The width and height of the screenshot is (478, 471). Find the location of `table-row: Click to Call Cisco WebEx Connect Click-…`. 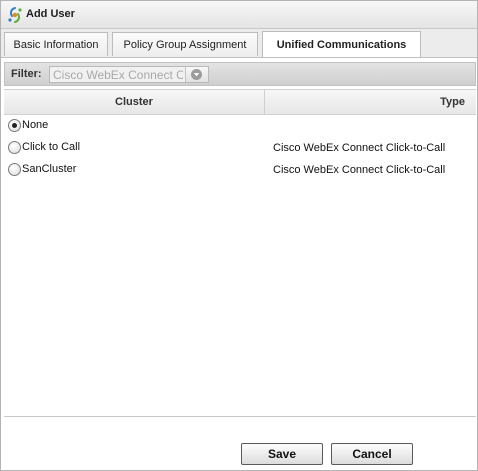

table-row: Click to Call Cisco WebEx Connect Click-… is located at coordinates (240, 148).